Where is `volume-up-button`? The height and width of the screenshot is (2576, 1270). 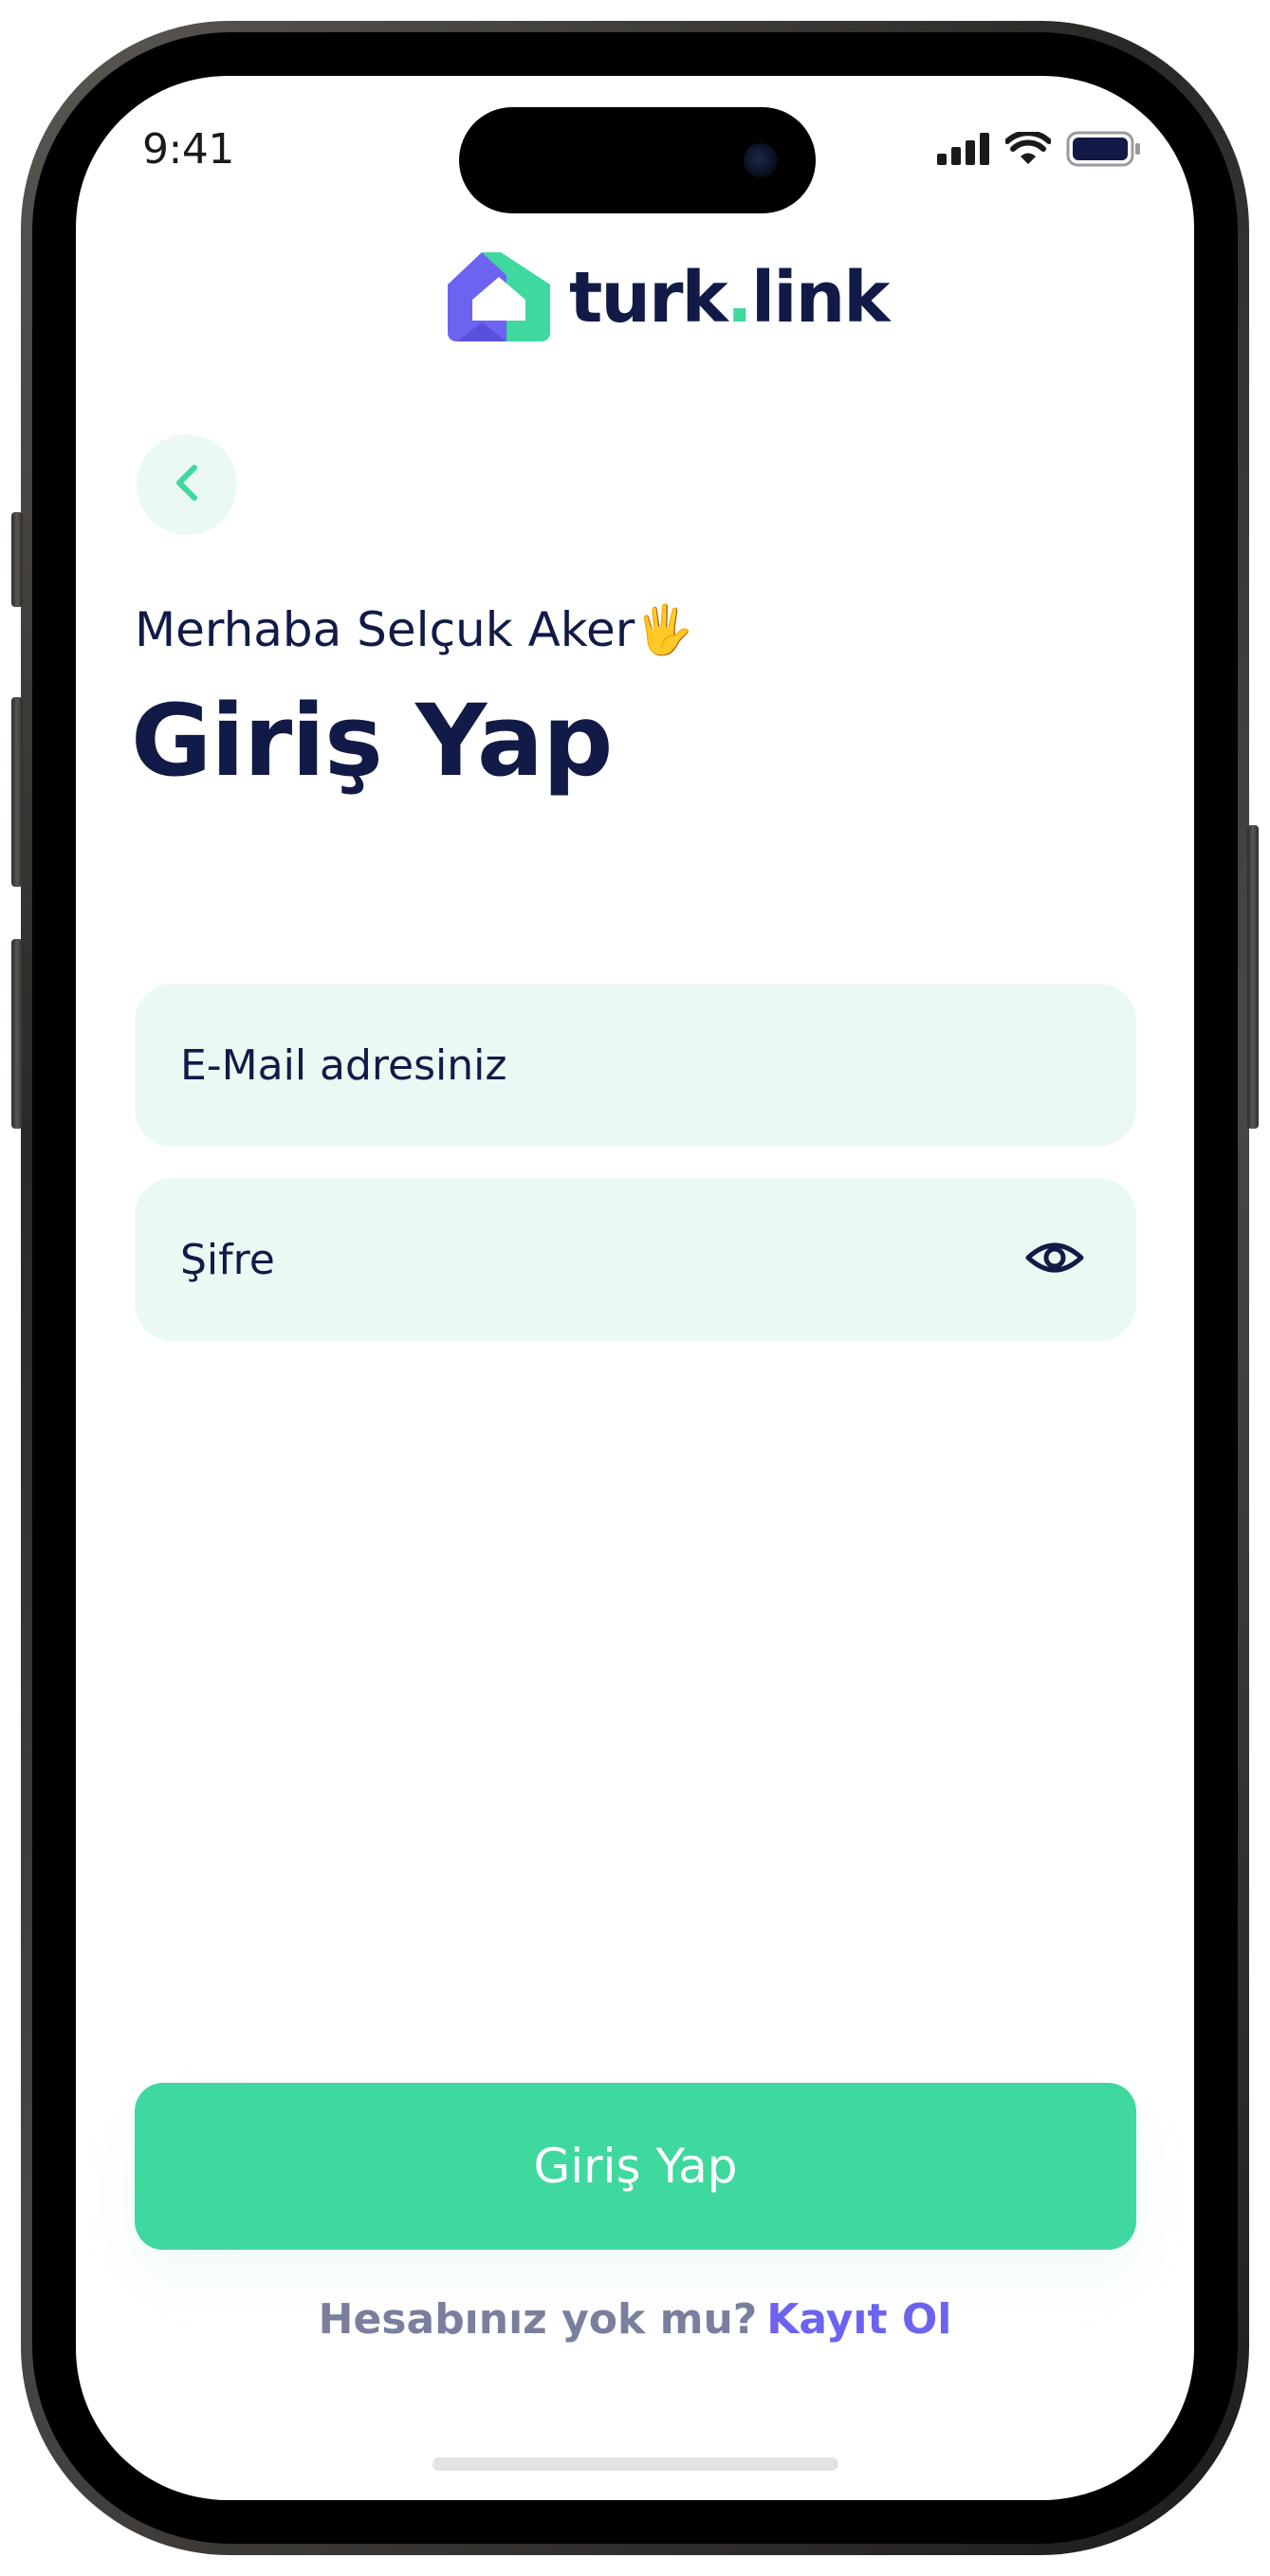 volume-up-button is located at coordinates (17, 792).